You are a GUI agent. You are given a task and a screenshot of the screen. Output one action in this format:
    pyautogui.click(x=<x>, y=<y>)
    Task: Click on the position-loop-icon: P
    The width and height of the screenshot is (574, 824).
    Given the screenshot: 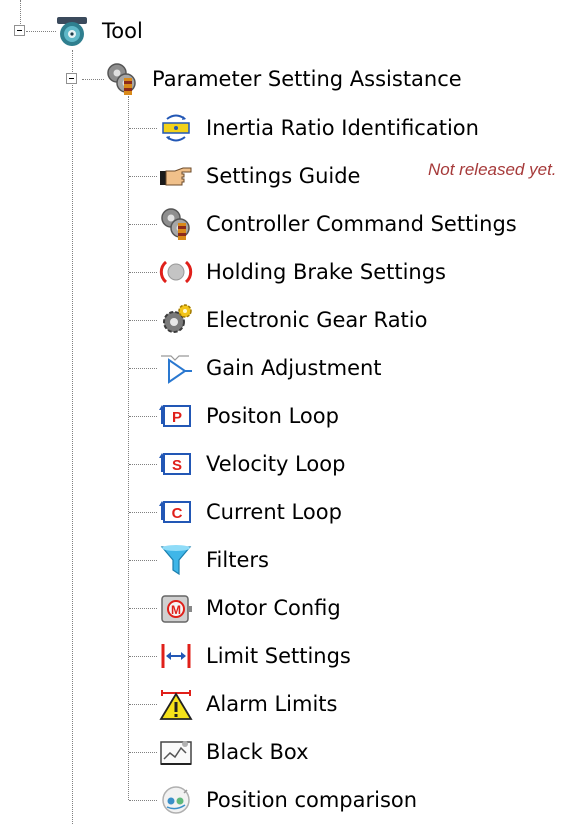 What is the action you would take?
    pyautogui.click(x=176, y=416)
    